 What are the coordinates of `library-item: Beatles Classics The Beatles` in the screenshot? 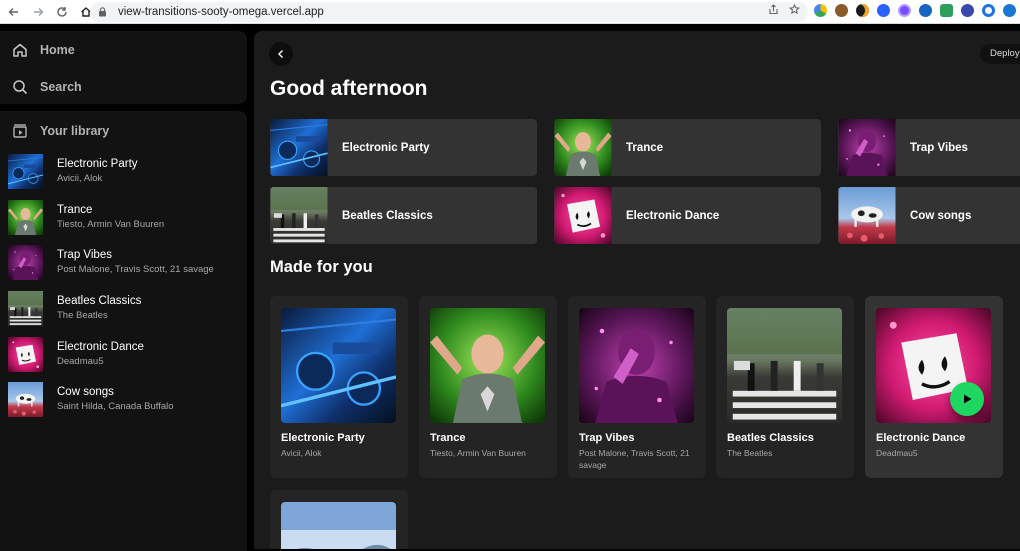 It's located at (123, 309).